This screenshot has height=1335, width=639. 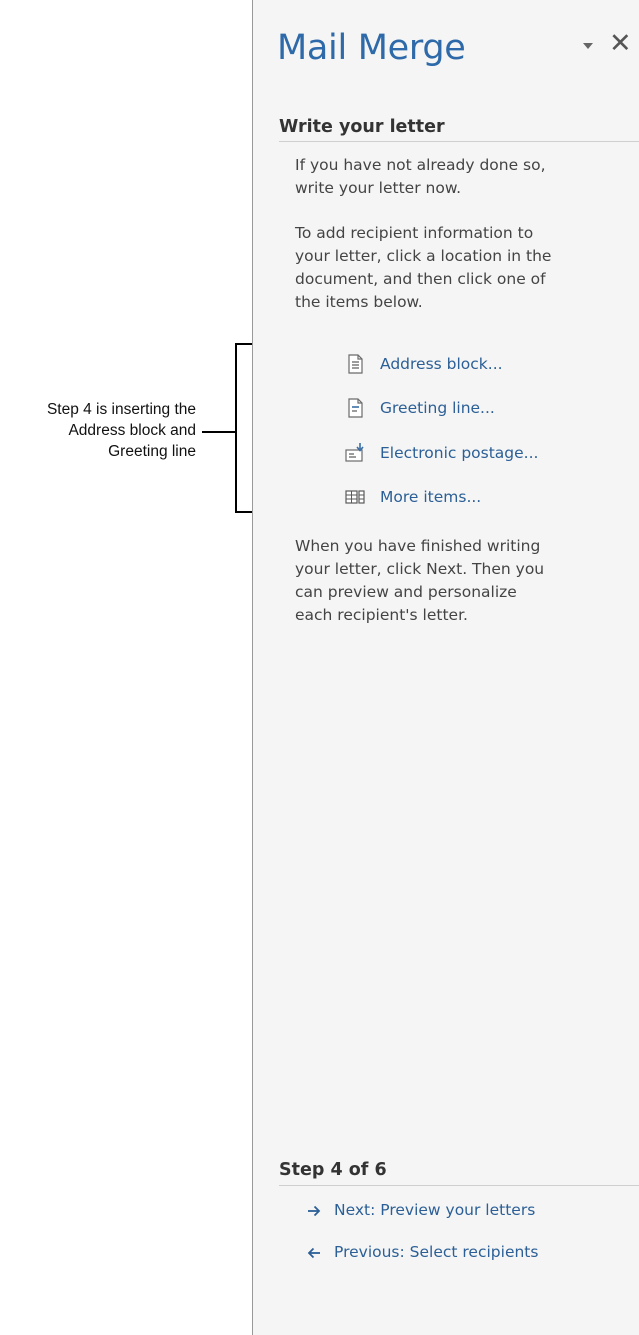 I want to click on more-items-icon, so click(x=355, y=497).